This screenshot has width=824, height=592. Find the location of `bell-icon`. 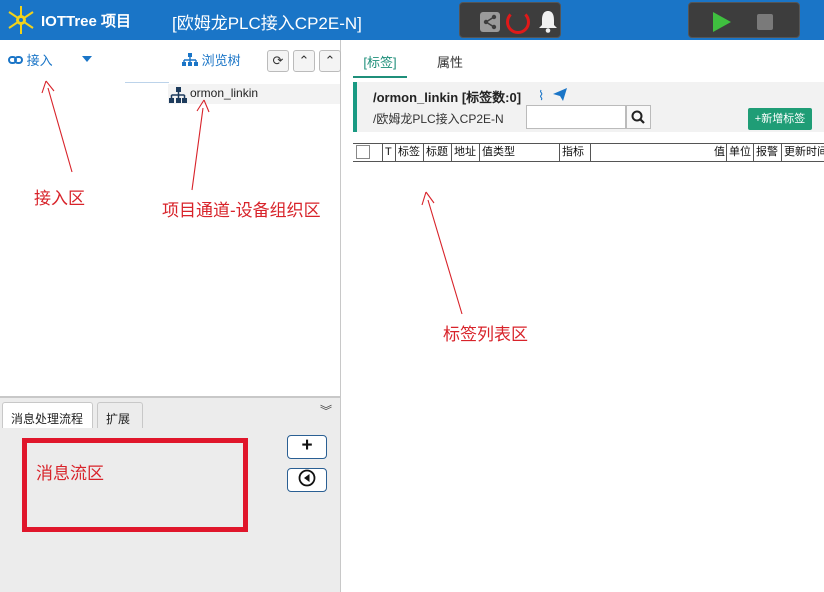

bell-icon is located at coordinates (548, 21).